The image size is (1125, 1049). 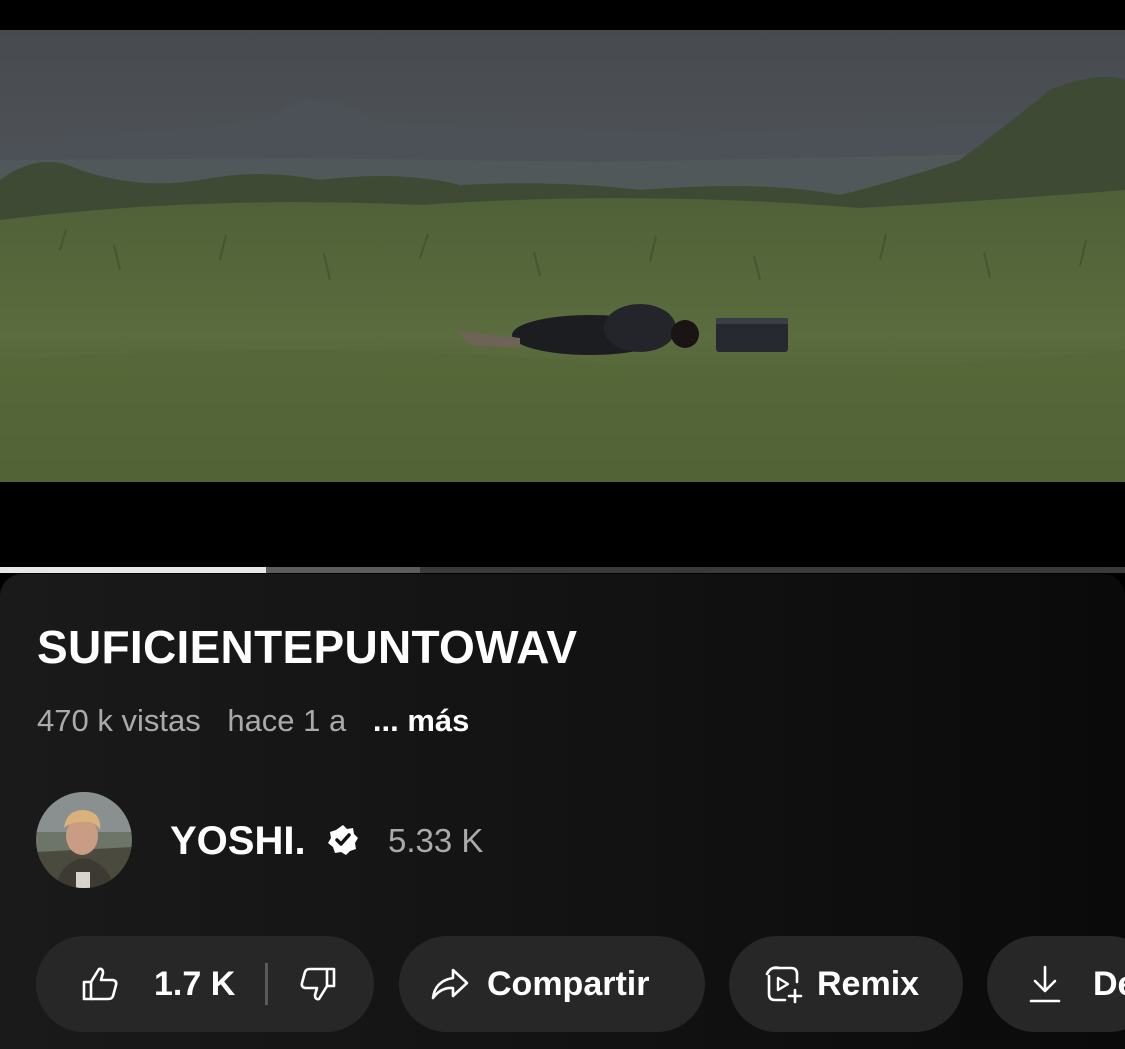 What do you see at coordinates (267, 984) in the screenshot?
I see `like-divider` at bounding box center [267, 984].